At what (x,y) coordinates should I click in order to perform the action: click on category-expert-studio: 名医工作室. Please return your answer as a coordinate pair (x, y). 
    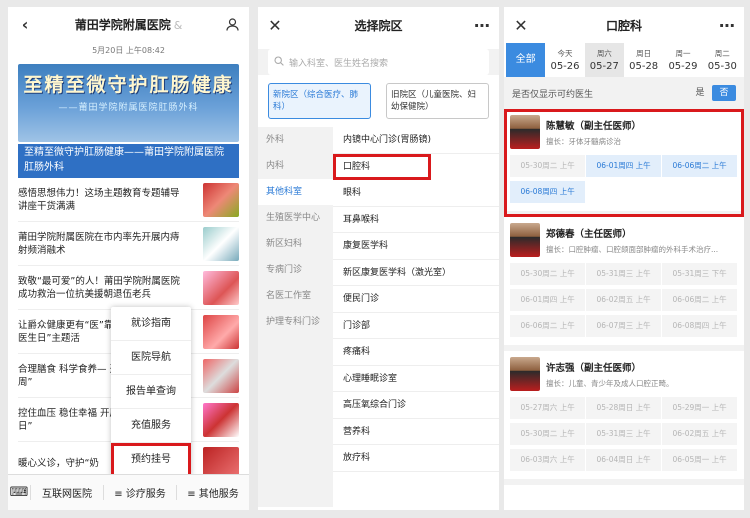
    Looking at the image, I should click on (295, 296).